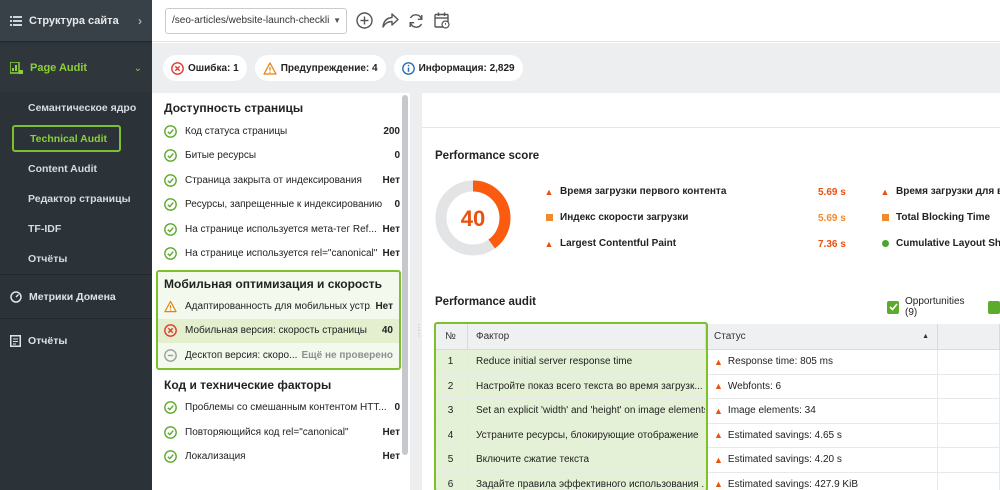 The width and height of the screenshot is (1000, 490). What do you see at coordinates (587, 362) in the screenshot?
I see `cell-factor: Reduce initial server response time` at bounding box center [587, 362].